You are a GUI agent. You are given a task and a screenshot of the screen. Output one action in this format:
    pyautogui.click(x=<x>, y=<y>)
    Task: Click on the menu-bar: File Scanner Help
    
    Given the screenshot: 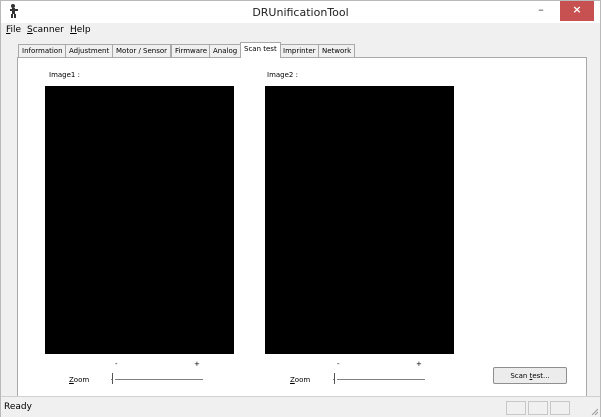 What is the action you would take?
    pyautogui.click(x=300, y=30)
    